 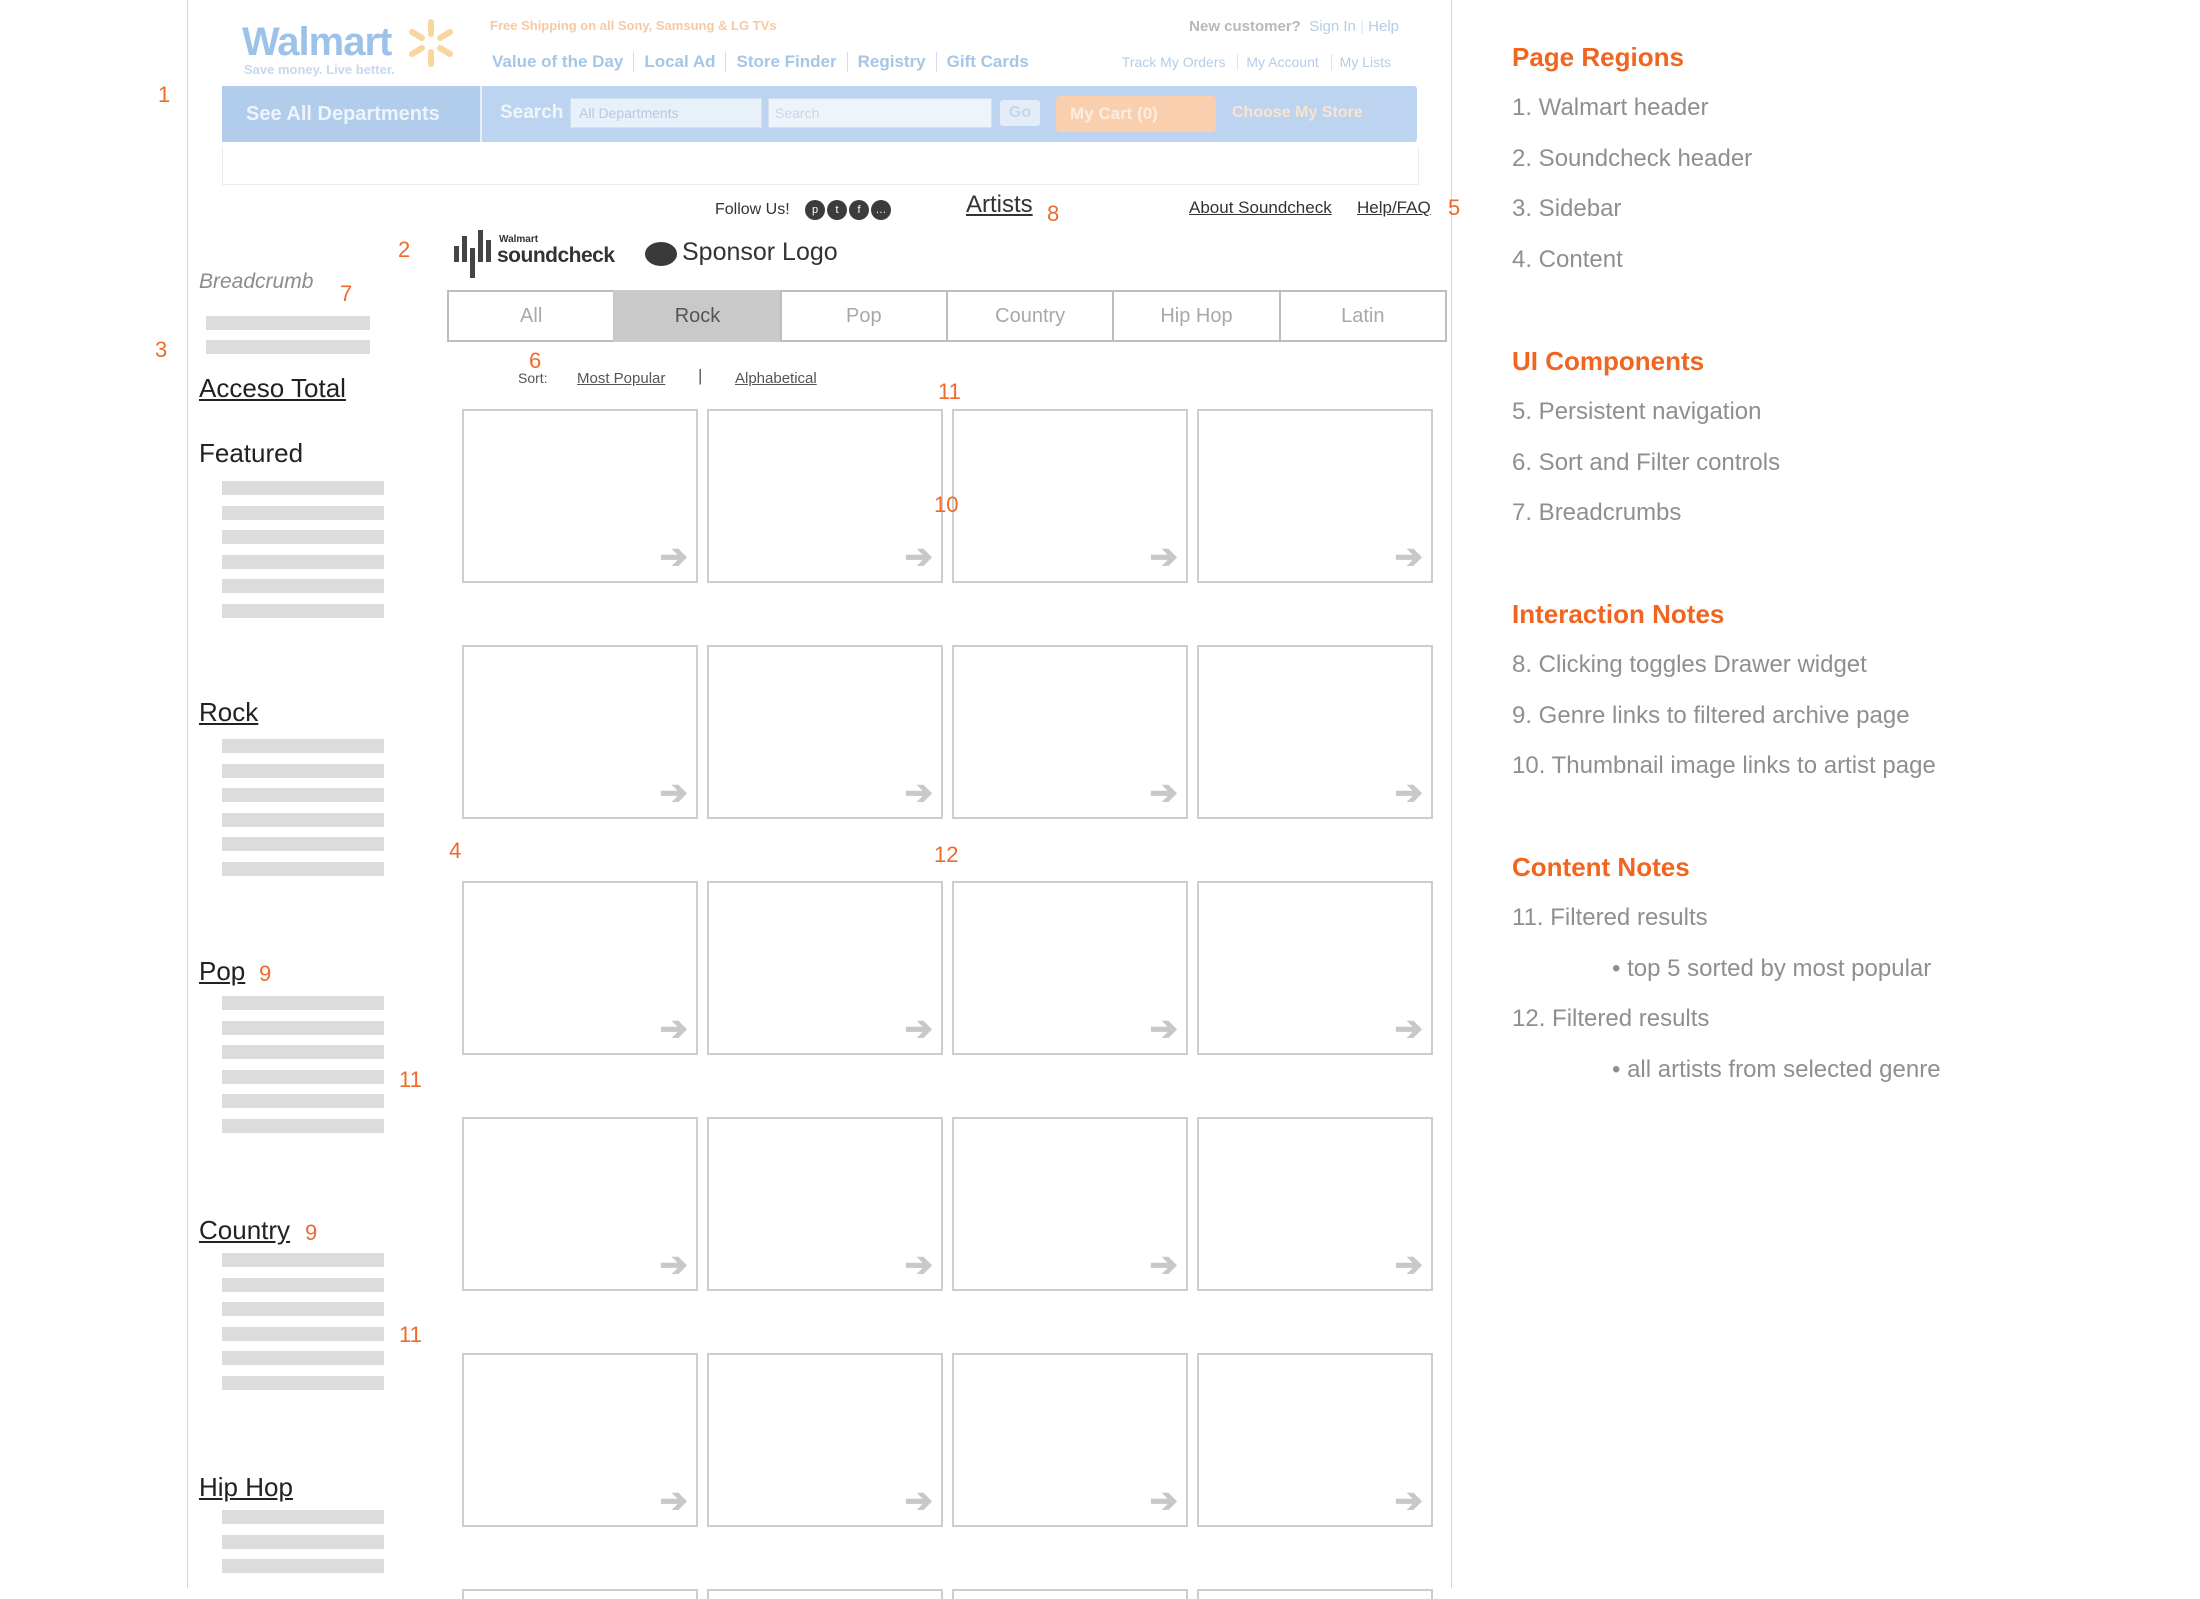 What do you see at coordinates (1772, 968) in the screenshot?
I see `note-subitem: • top 5 sorted by most popular` at bounding box center [1772, 968].